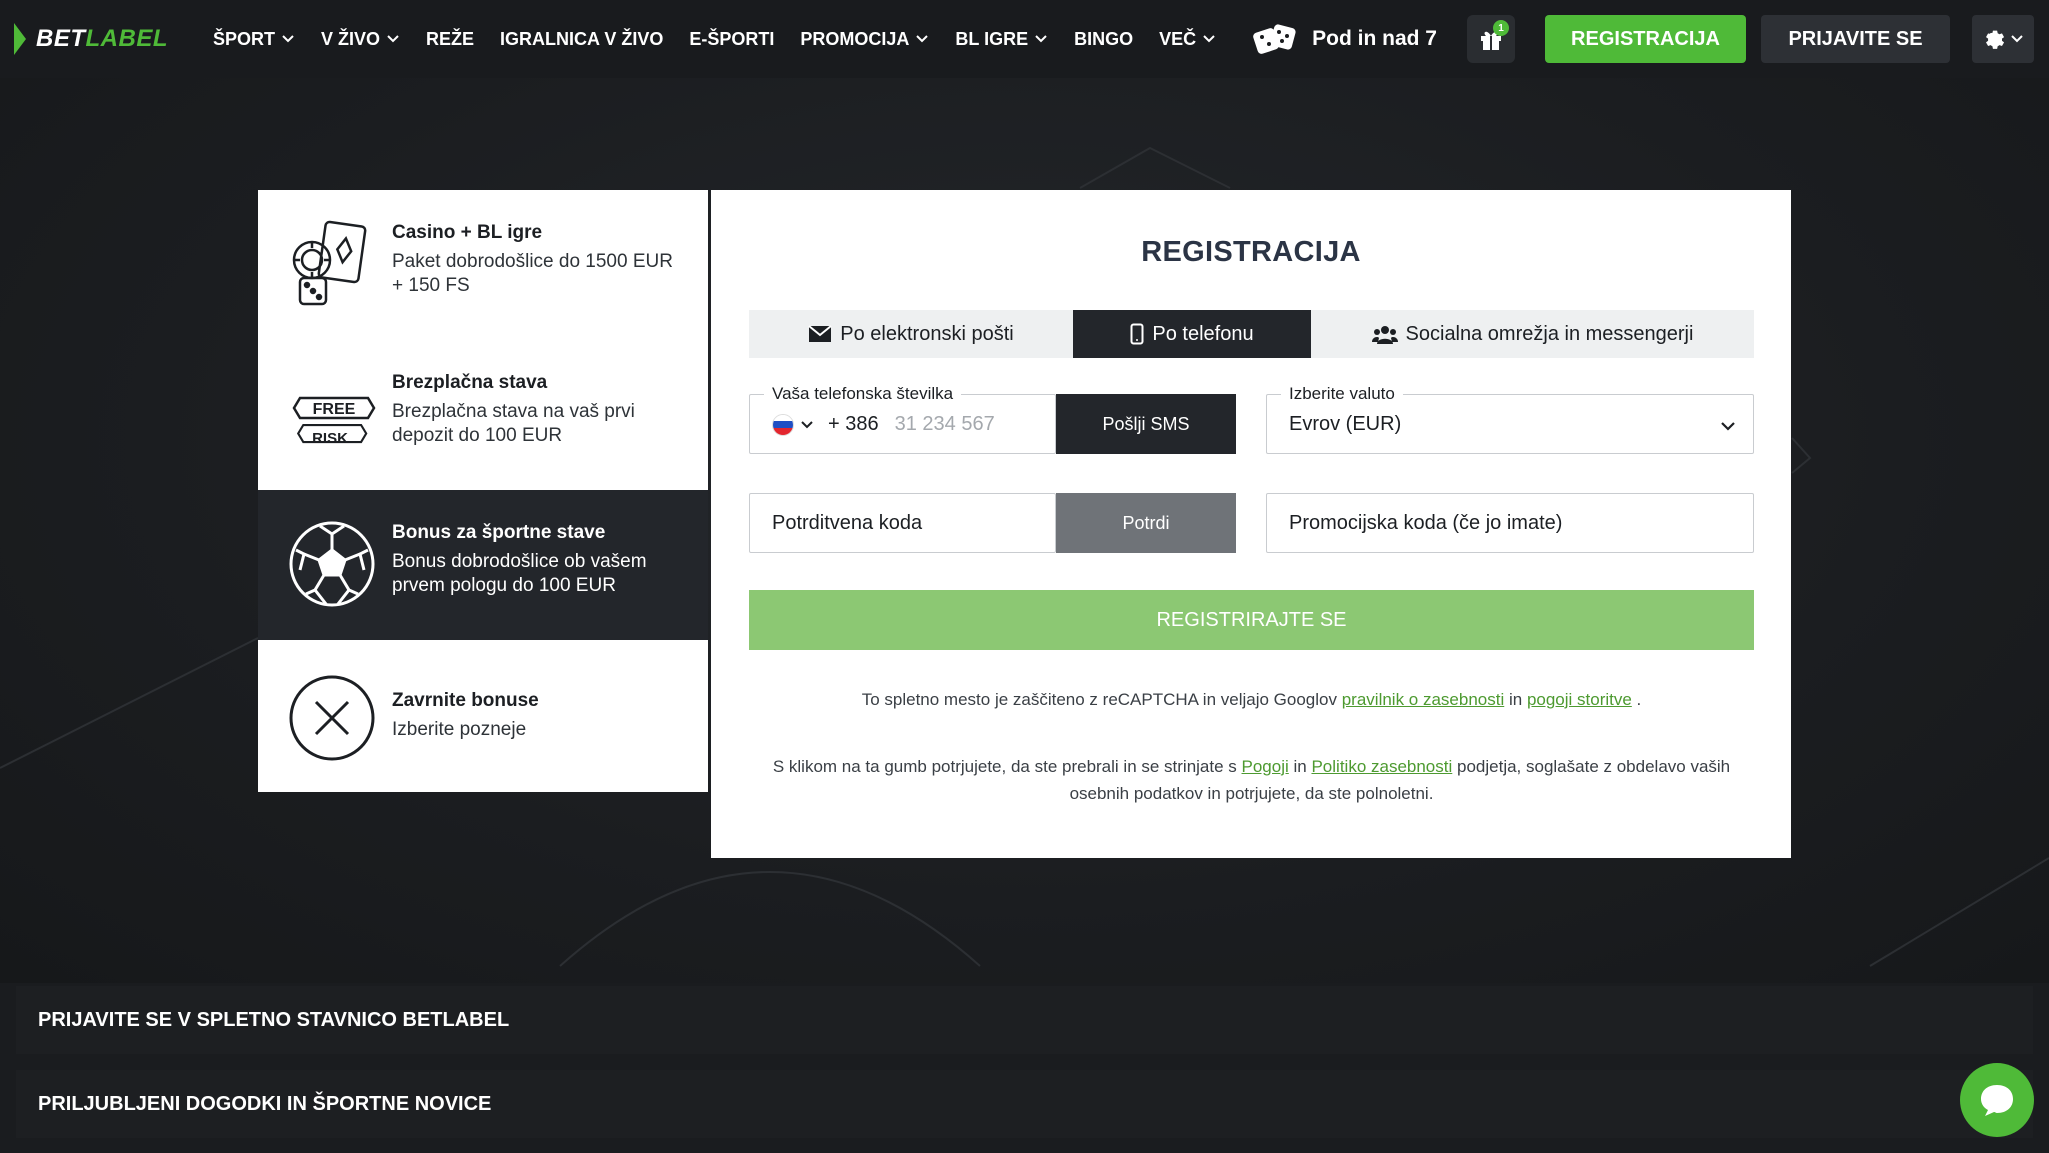 The height and width of the screenshot is (1153, 2049). Describe the element at coordinates (1265, 766) in the screenshot. I see `terms-link: Pogoji` at that location.